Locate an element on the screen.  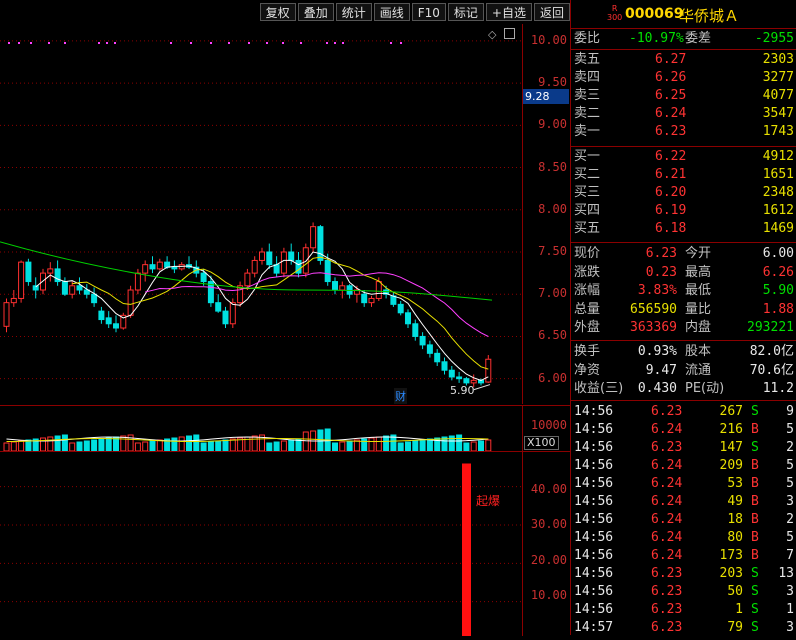
stat-value: 6.23 is located at coordinates (661, 253).